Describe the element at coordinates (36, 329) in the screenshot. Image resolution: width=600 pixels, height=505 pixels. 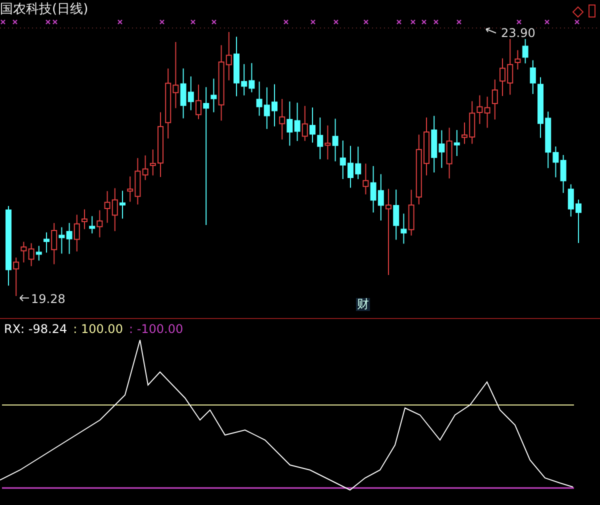
I see `indicator-value: RX: -98.24` at that location.